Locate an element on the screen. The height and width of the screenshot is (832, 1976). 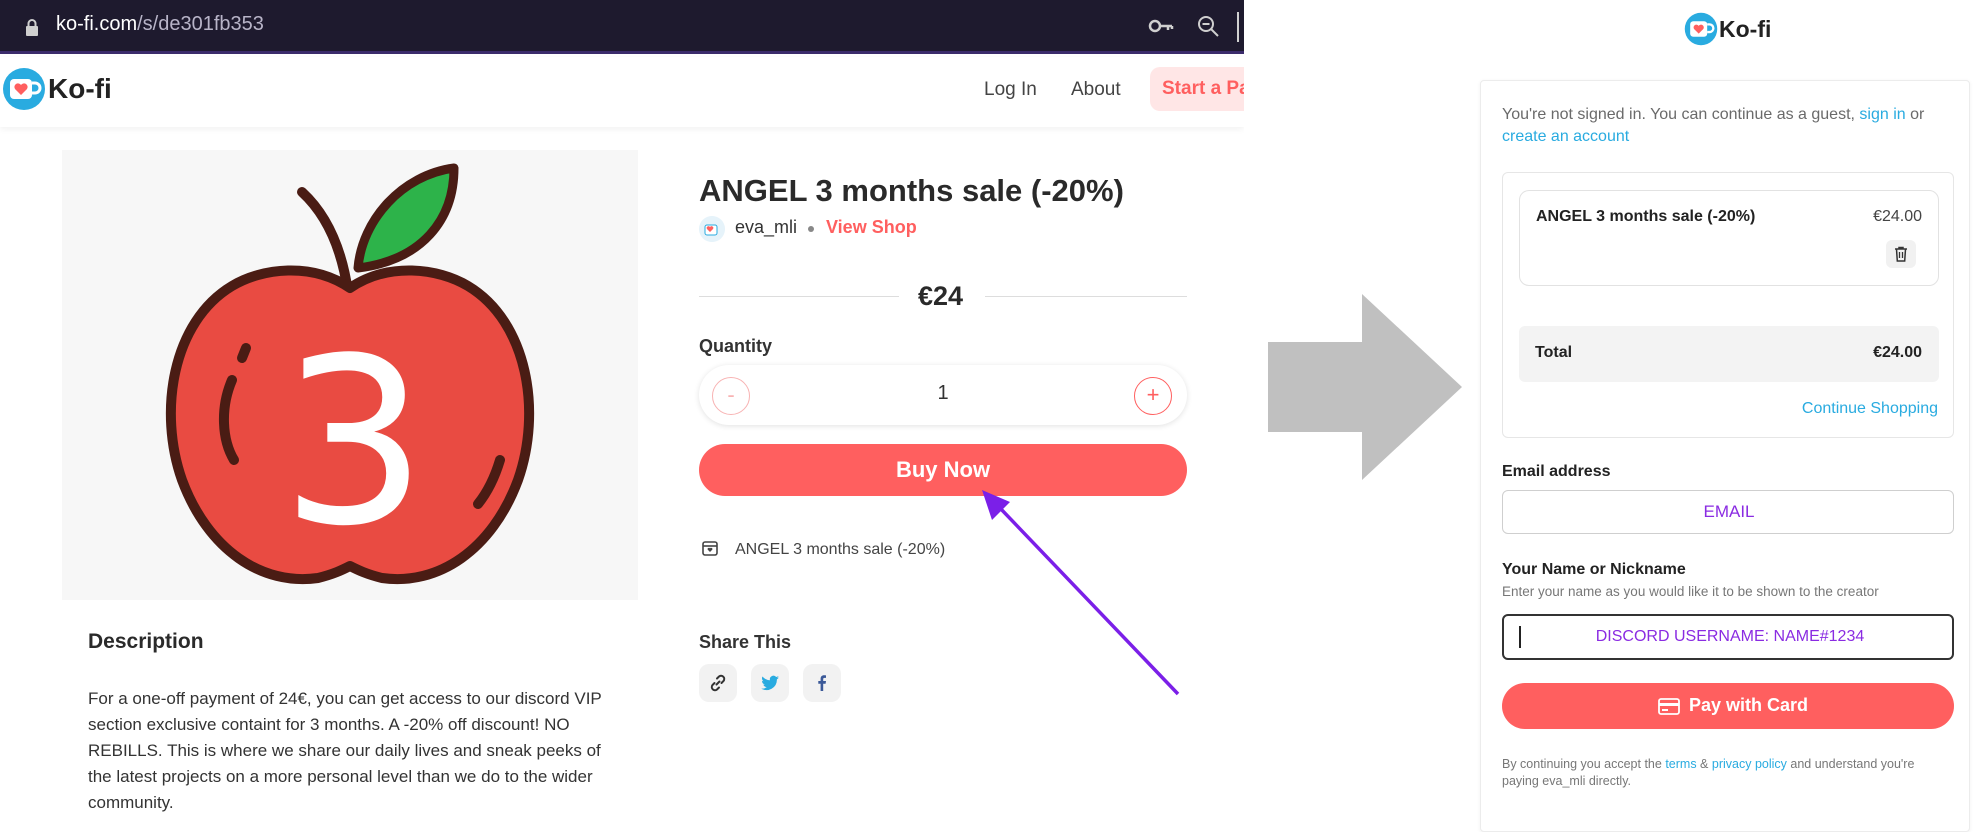
url-path: /s/de301fb353 is located at coordinates (200, 24).